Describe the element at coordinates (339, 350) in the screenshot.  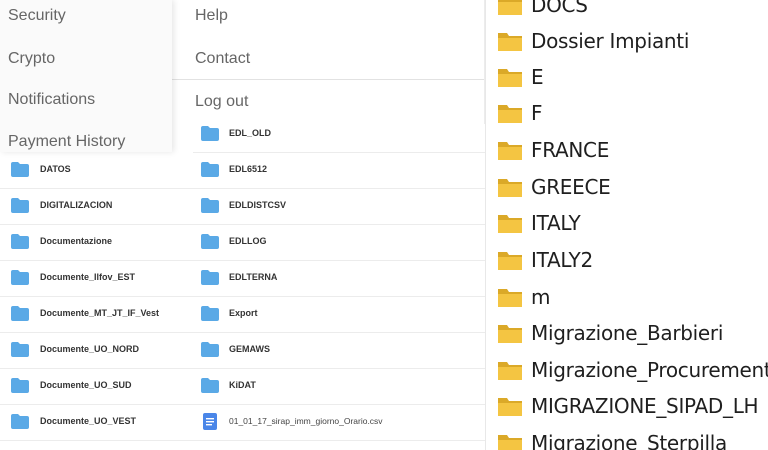
I see `list-item: GEMAWS` at that location.